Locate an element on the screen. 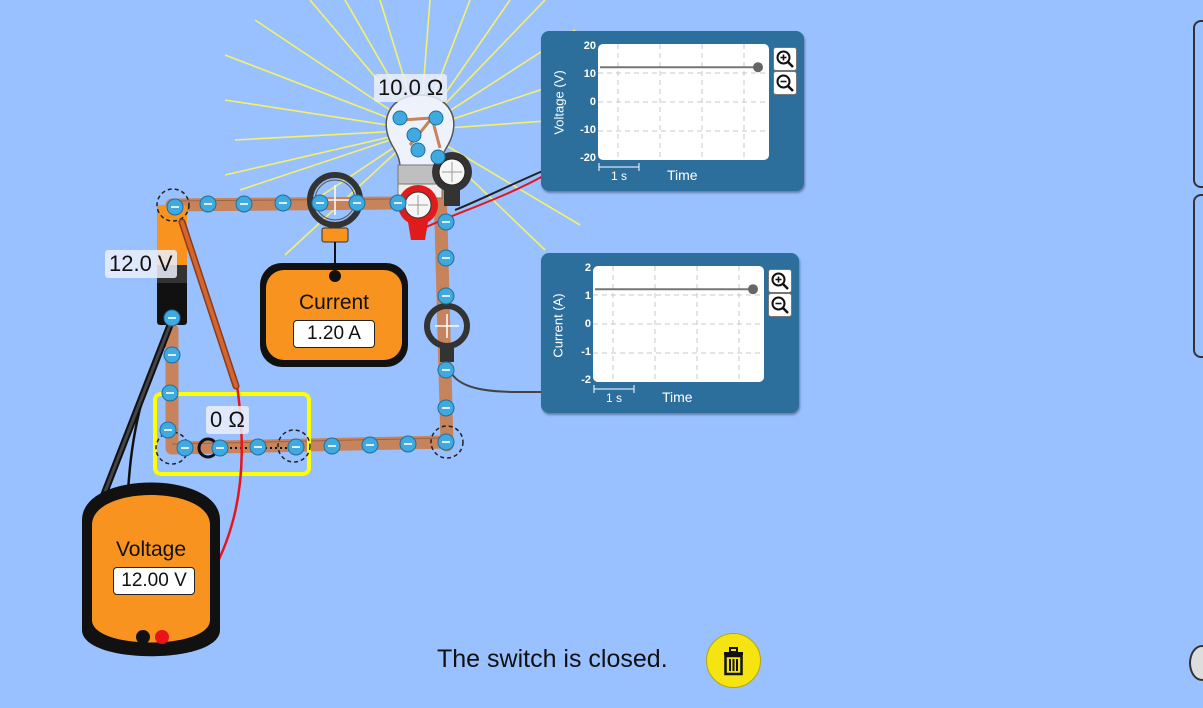 This screenshot has height=708, width=1203. delete-button is located at coordinates (733, 660).